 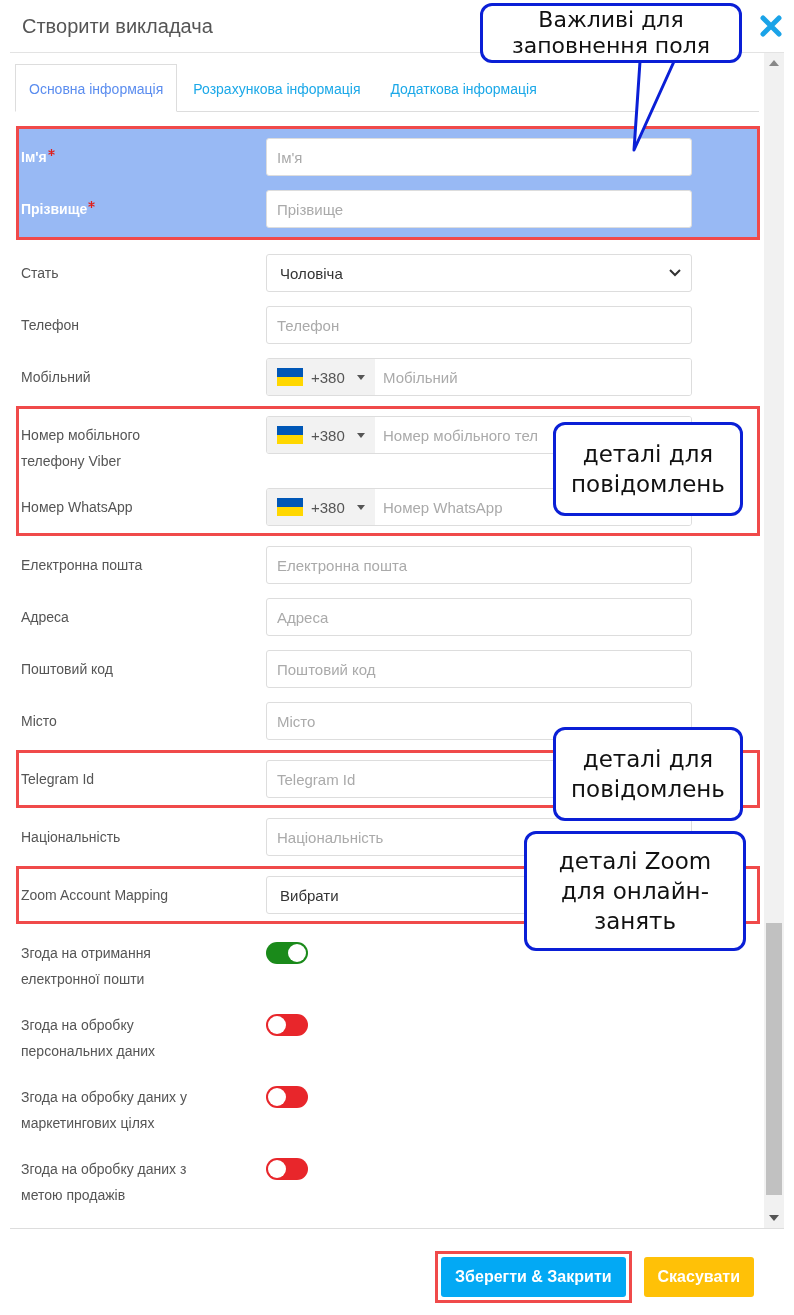 I want to click on field-label: Місто, so click(x=39, y=721).